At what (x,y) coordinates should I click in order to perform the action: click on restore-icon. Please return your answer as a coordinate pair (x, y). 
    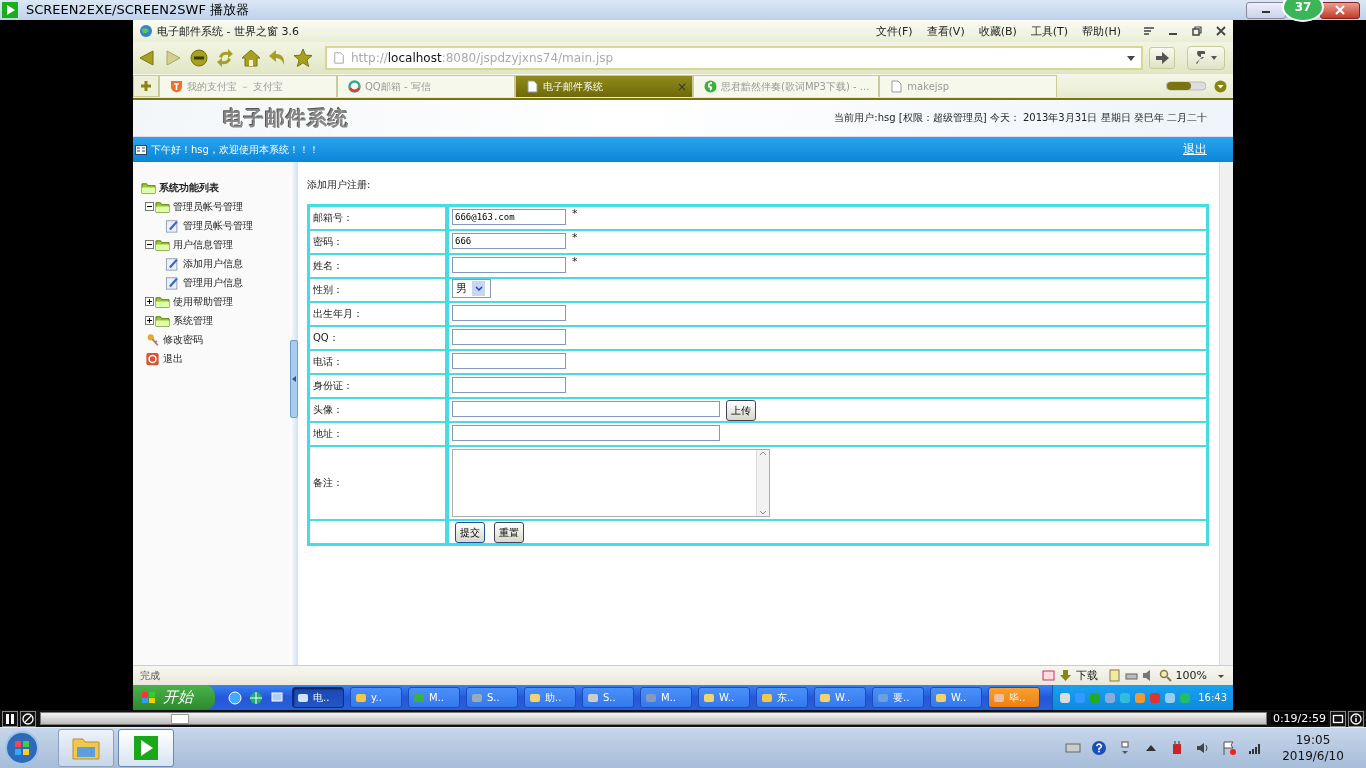
    Looking at the image, I should click on (1197, 31).